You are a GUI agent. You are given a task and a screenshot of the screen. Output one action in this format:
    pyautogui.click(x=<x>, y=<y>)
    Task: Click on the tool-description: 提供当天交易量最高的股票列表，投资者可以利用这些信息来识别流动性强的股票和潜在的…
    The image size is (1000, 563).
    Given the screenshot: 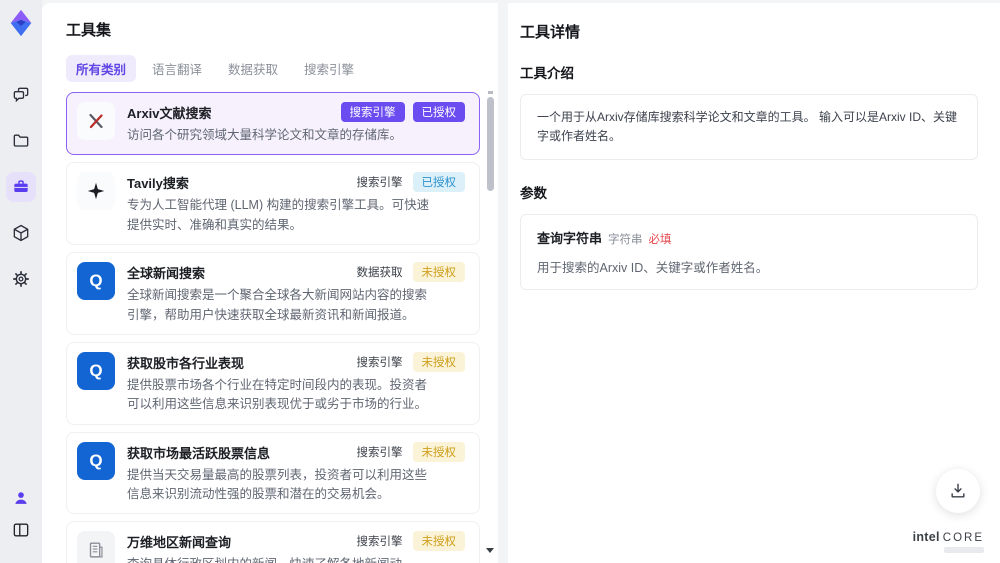 What is the action you would take?
    pyautogui.click(x=277, y=484)
    